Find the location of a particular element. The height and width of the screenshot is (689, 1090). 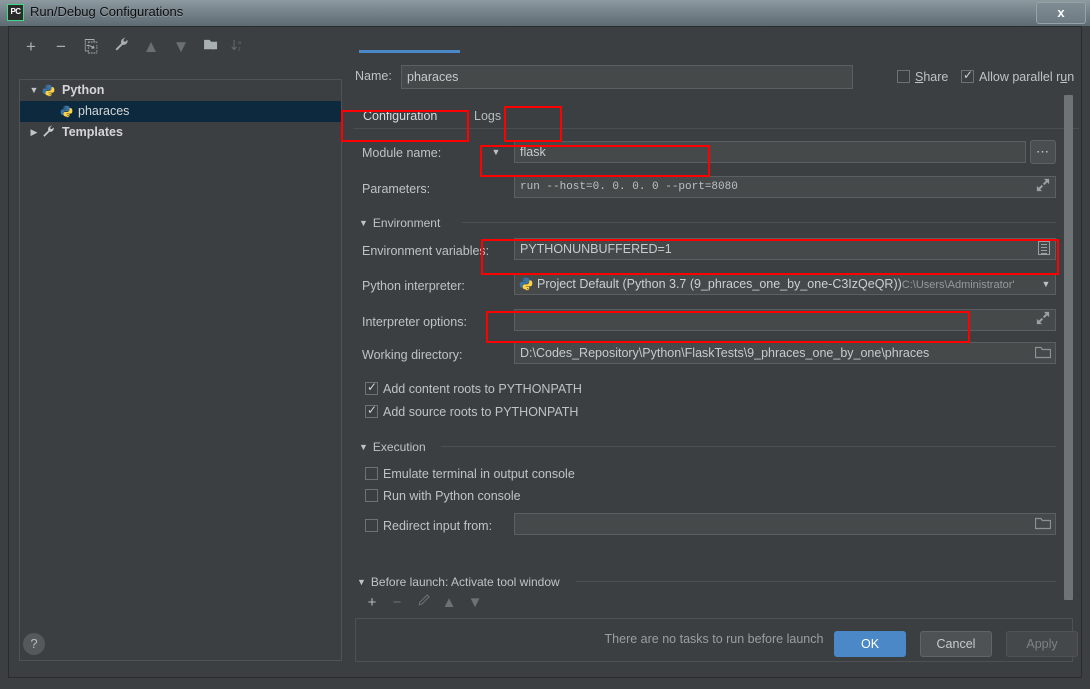

dialog-footer: ? OK Cancel Apply is located at coordinates (545, 649).